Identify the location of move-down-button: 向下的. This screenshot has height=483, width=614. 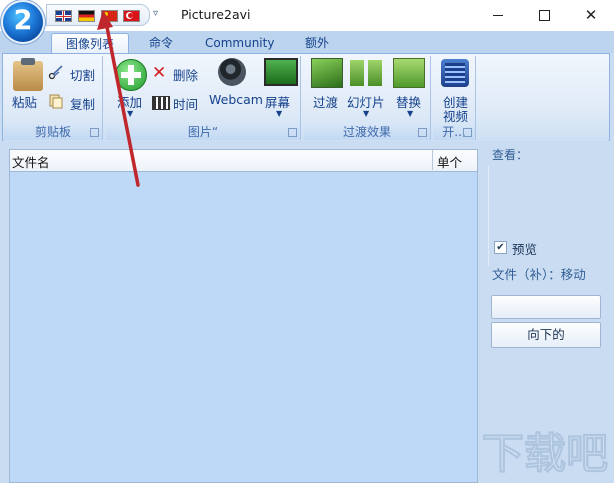
(546, 335).